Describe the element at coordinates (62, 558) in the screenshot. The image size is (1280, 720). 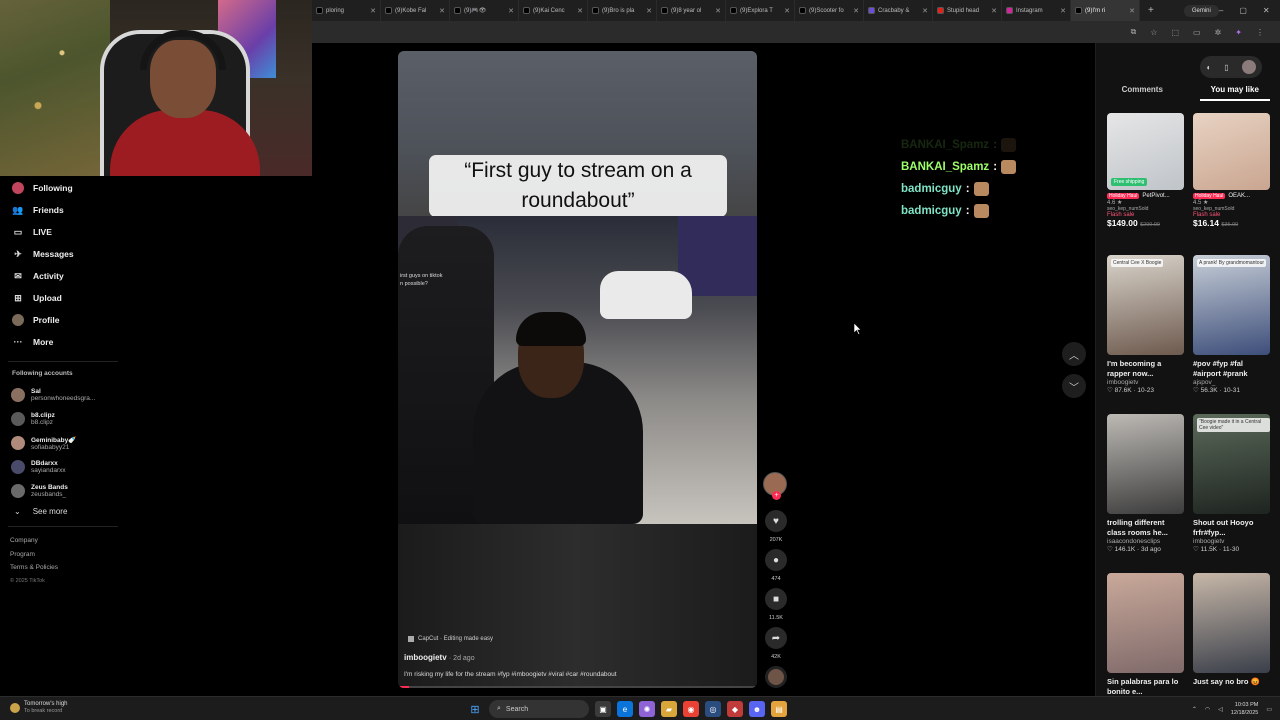
I see `footer-link-program: Program` at that location.